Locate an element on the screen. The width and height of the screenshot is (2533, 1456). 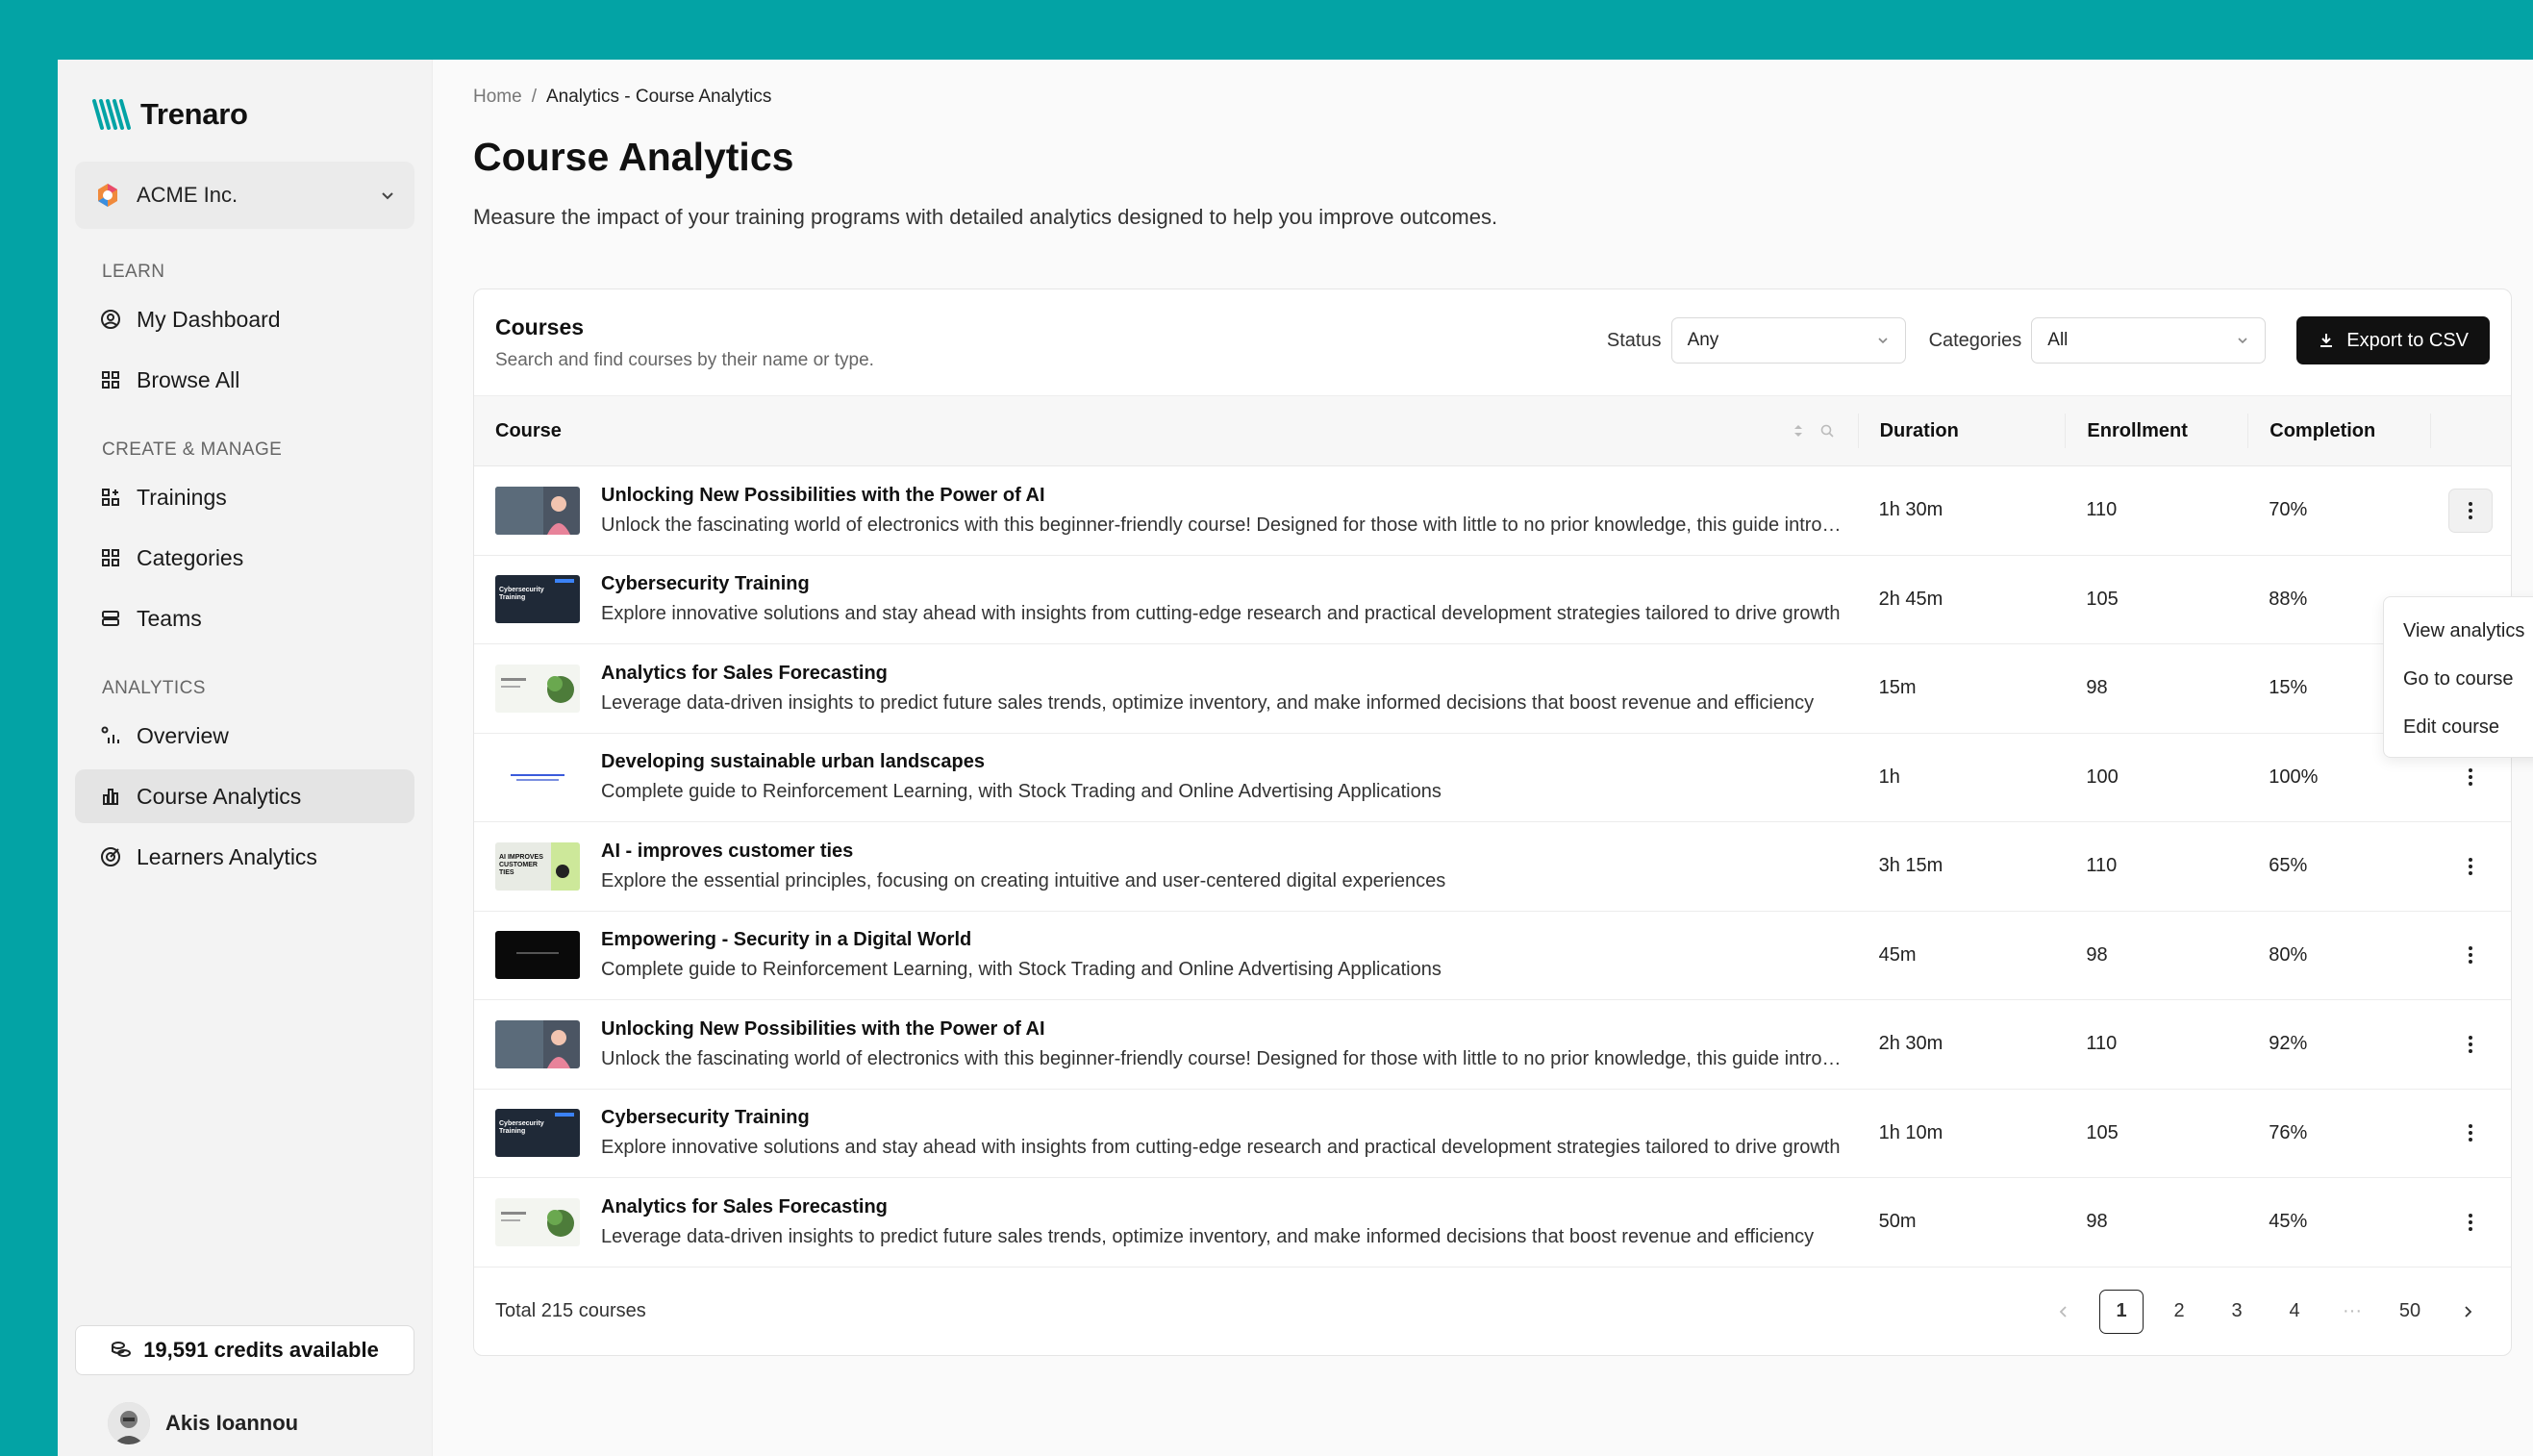
page-3-button: 3 is located at coordinates (2237, 1312).